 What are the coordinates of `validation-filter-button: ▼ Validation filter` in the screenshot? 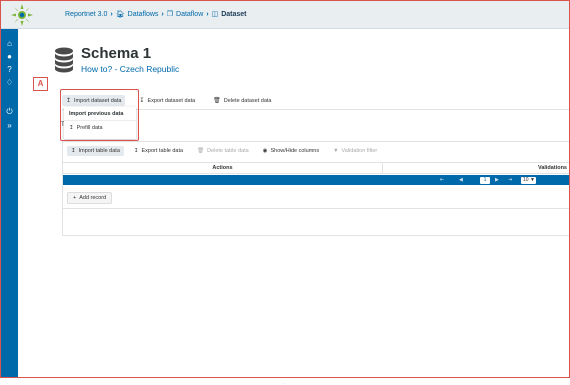 It's located at (355, 151).